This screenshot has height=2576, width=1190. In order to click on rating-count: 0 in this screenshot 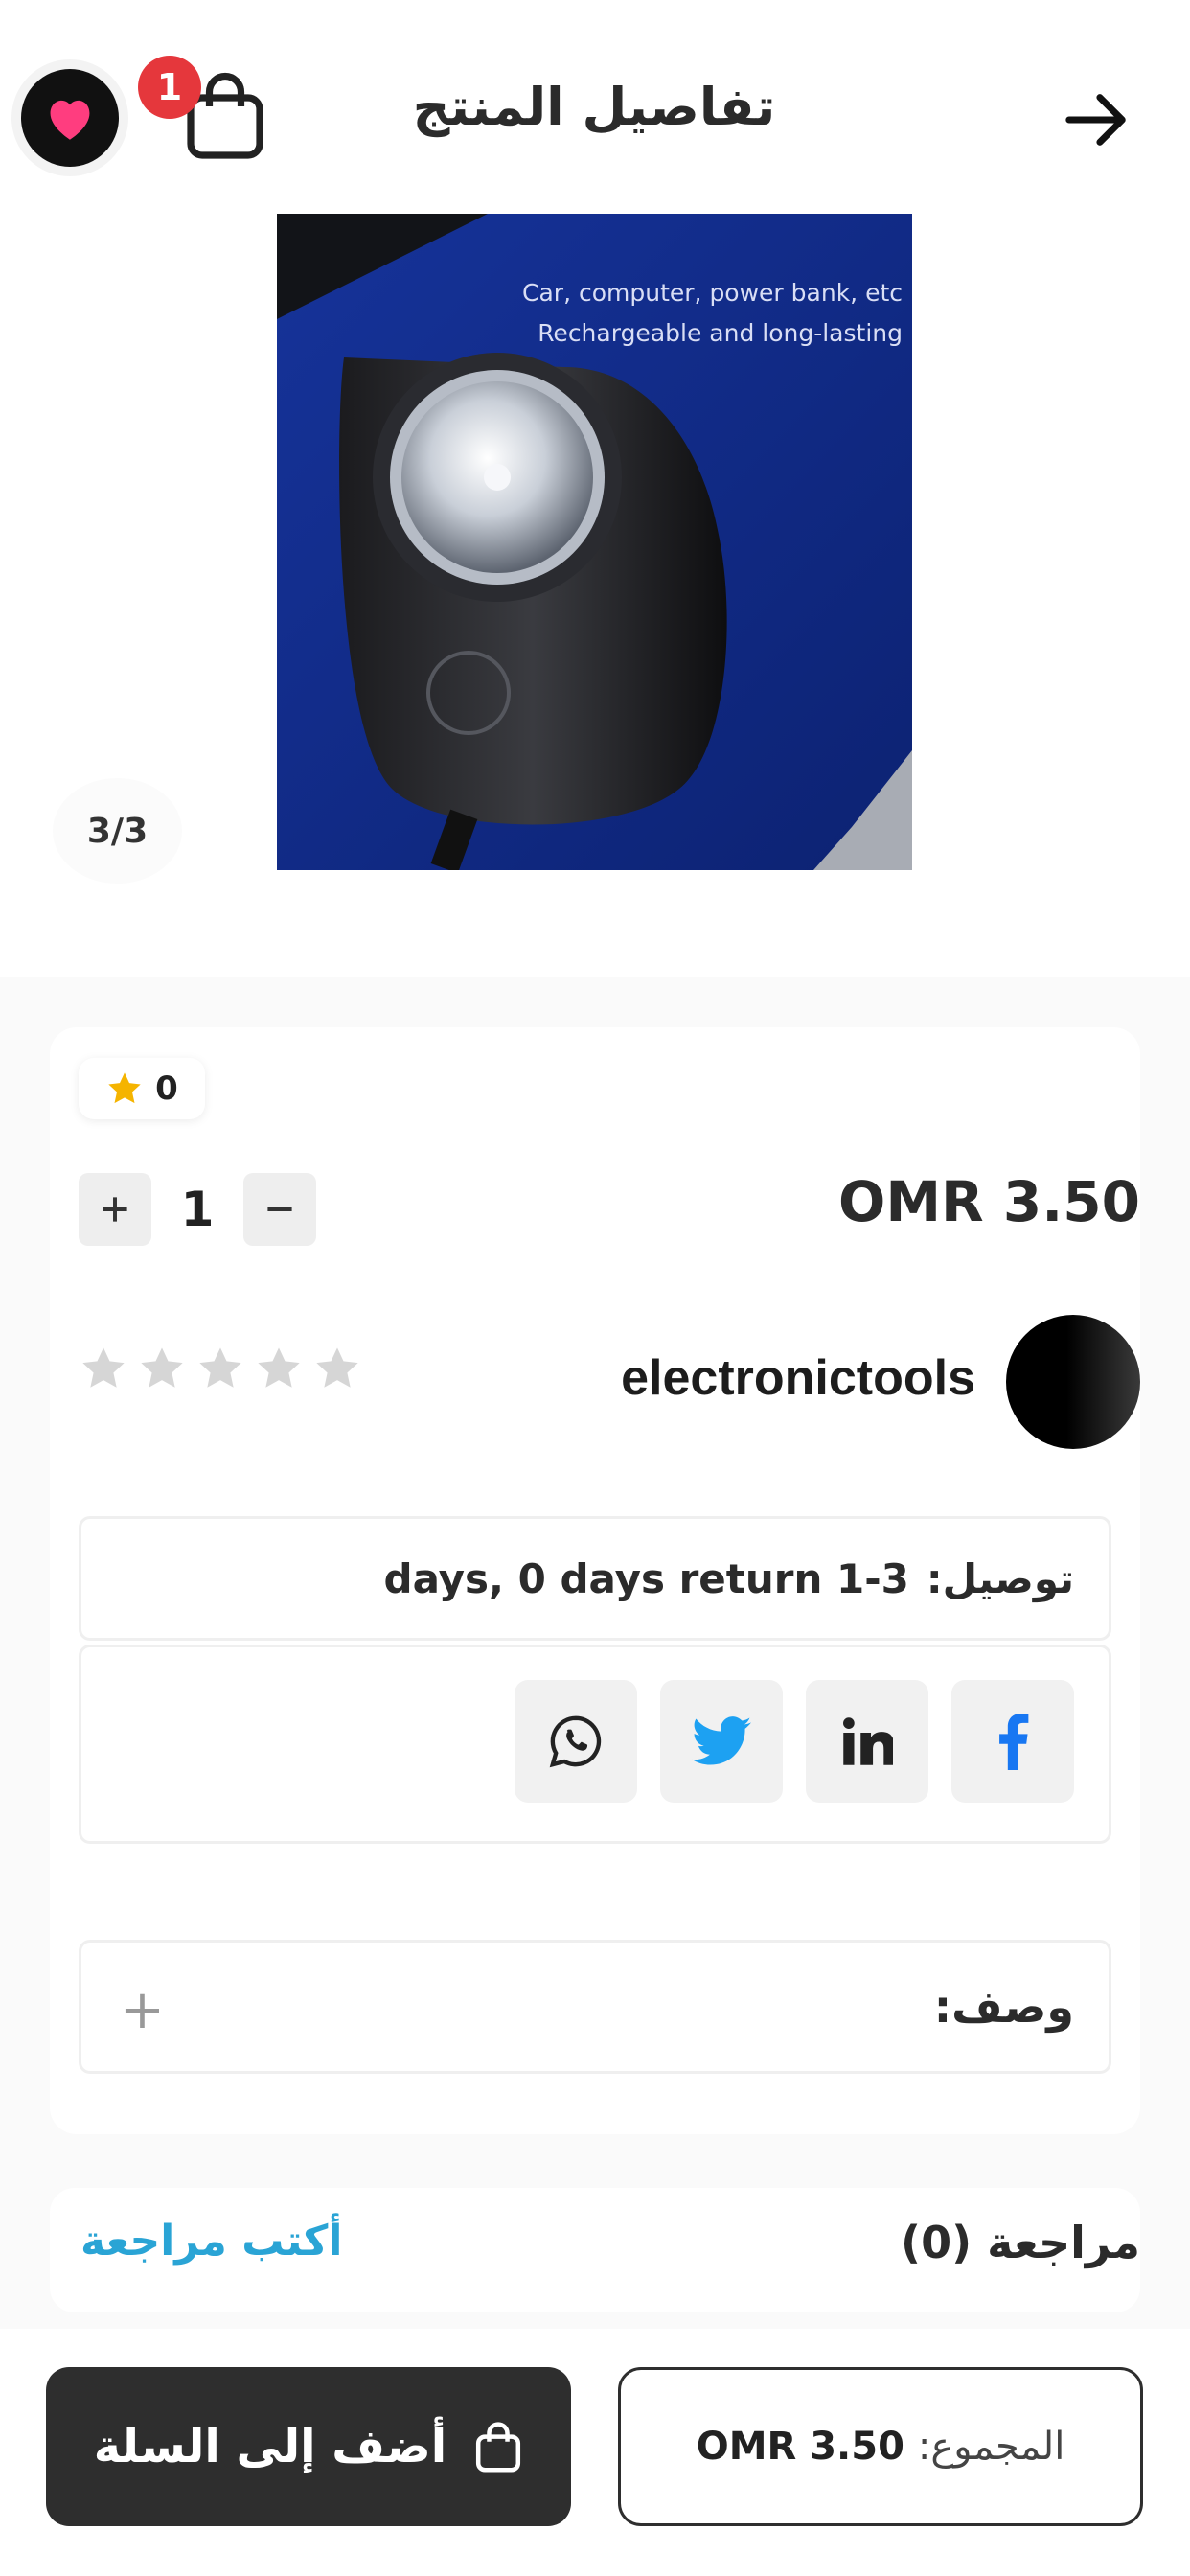, I will do `click(167, 1089)`.